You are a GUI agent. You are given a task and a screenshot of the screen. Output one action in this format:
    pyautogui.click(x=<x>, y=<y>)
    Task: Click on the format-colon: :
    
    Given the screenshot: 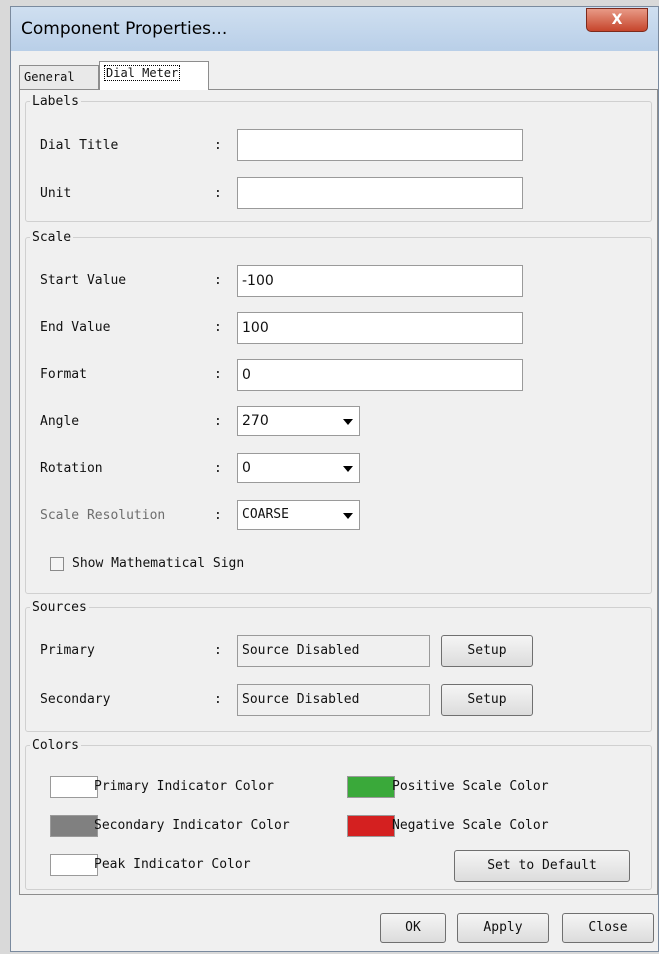 What is the action you would take?
    pyautogui.click(x=218, y=374)
    